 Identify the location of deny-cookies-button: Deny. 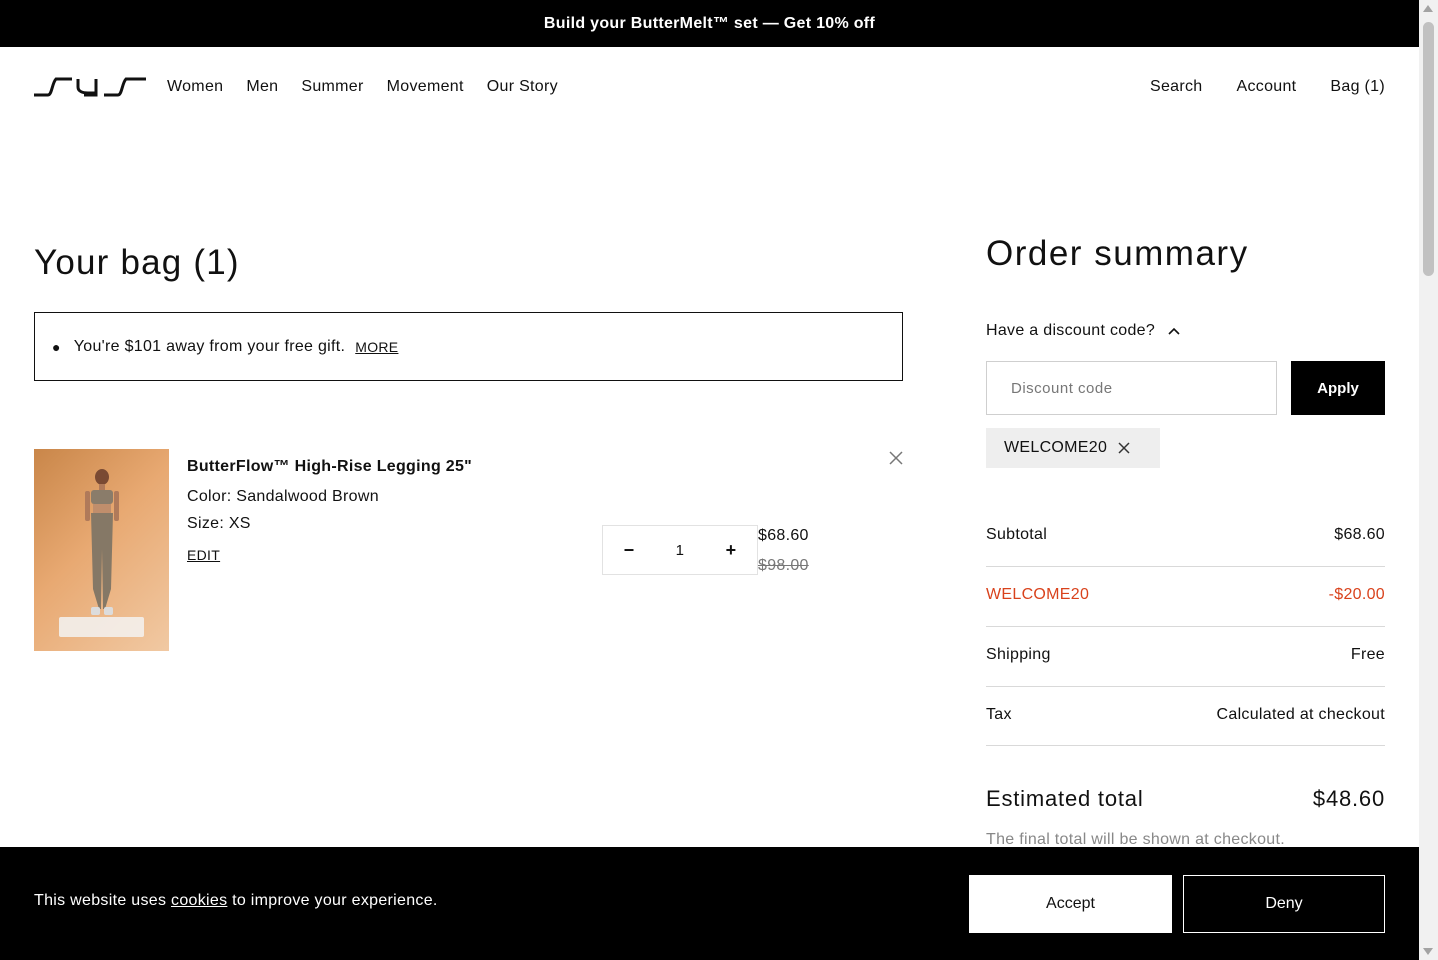
(1284, 904).